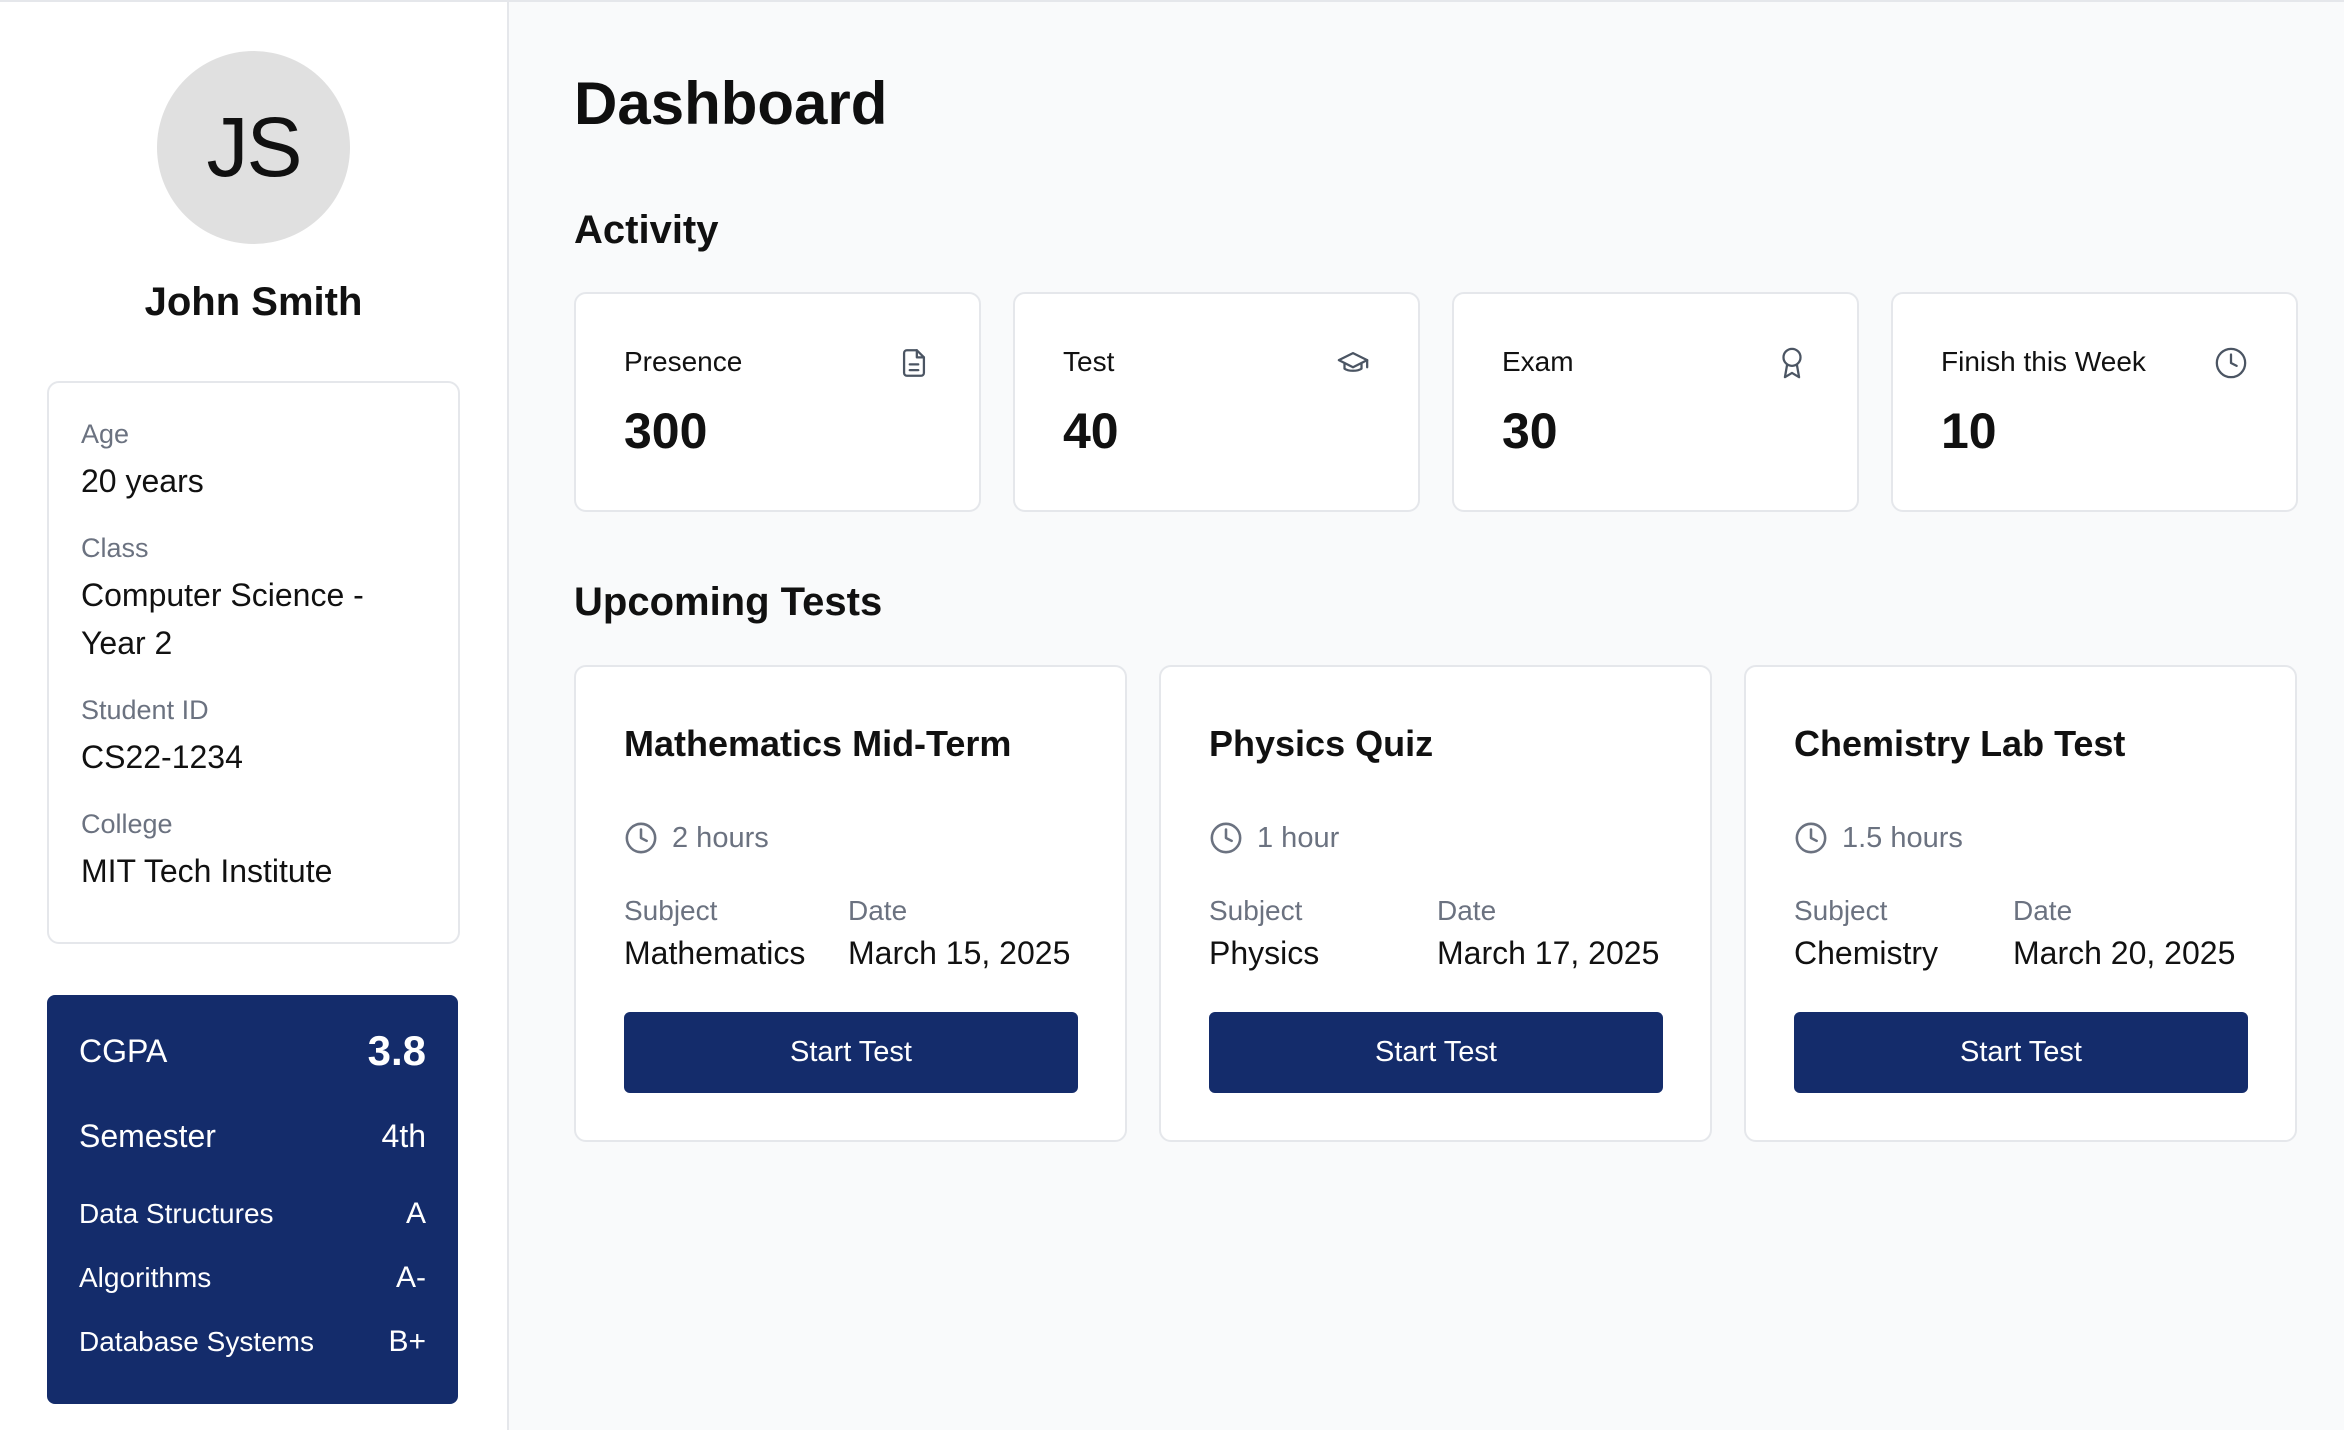 The height and width of the screenshot is (1430, 2344). I want to click on stat-card-test: Test 40, so click(1216, 402).